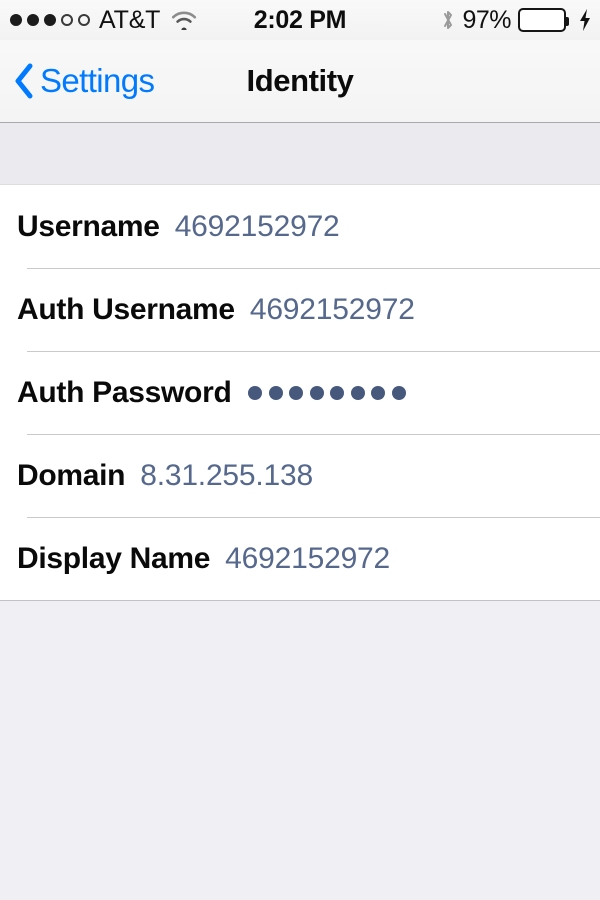 The width and height of the screenshot is (600, 900). I want to click on table-row-auth-username: Auth Username 4692152972, so click(300, 309).